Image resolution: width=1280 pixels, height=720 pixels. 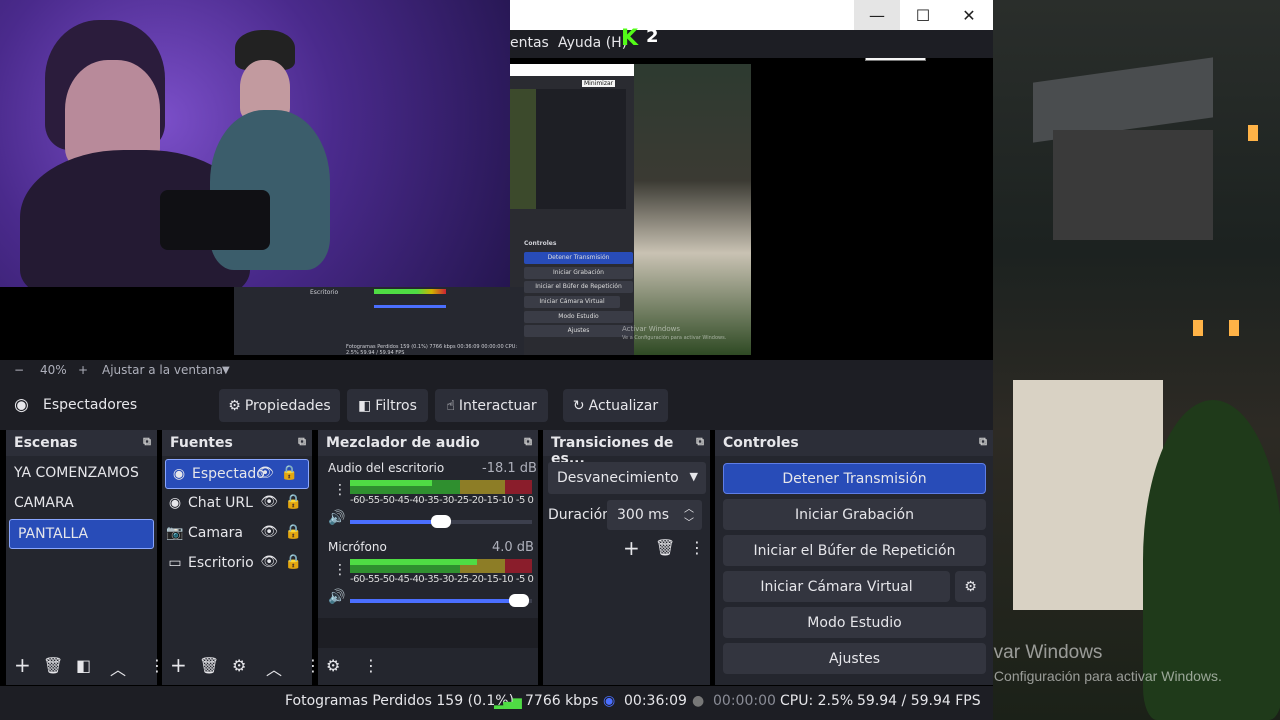 What do you see at coordinates (333, 665) in the screenshot?
I see `advanced-audio-icon: ⚙` at bounding box center [333, 665].